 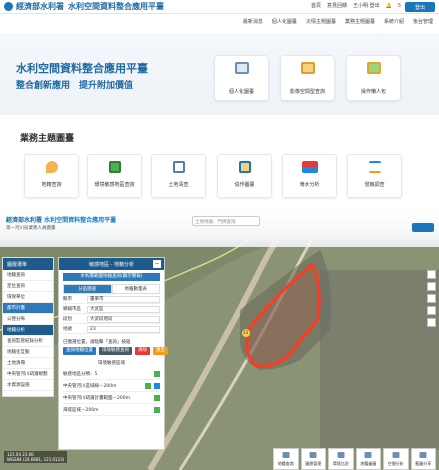 I want to click on nav-admin: 後台管理, so click(x=423, y=21).